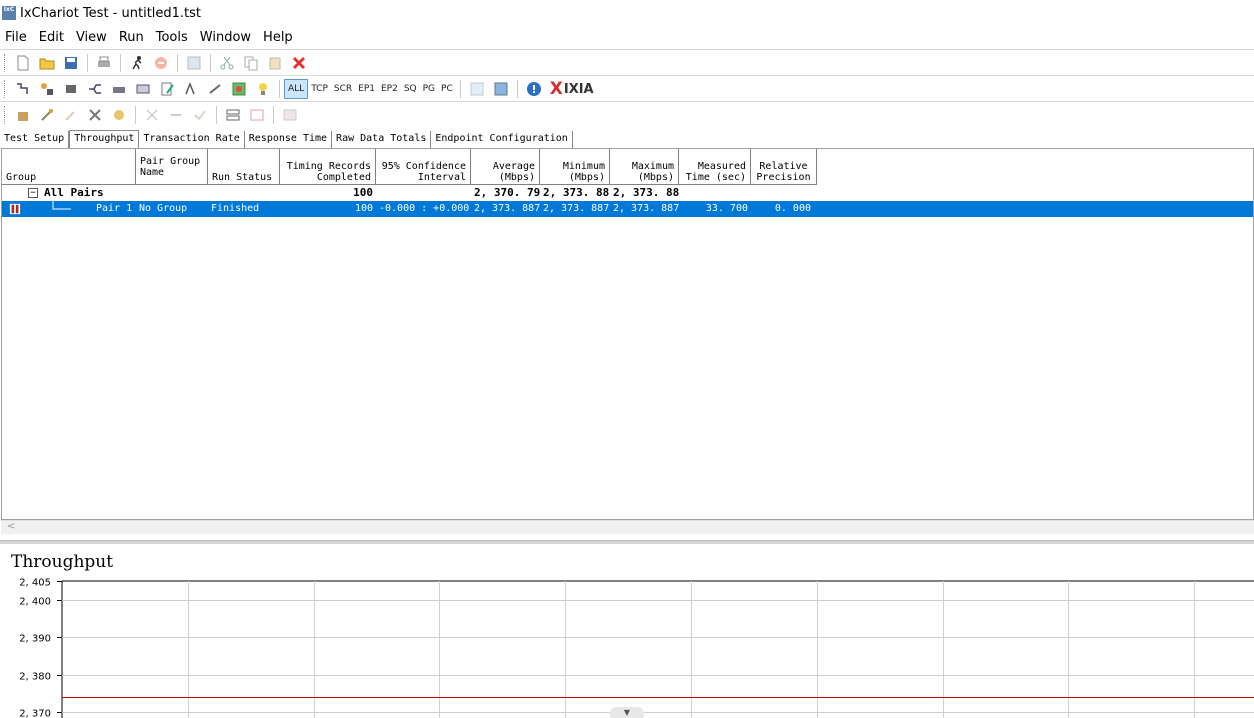  What do you see at coordinates (429, 89) in the screenshot?
I see `filter-pg-button: PG` at bounding box center [429, 89].